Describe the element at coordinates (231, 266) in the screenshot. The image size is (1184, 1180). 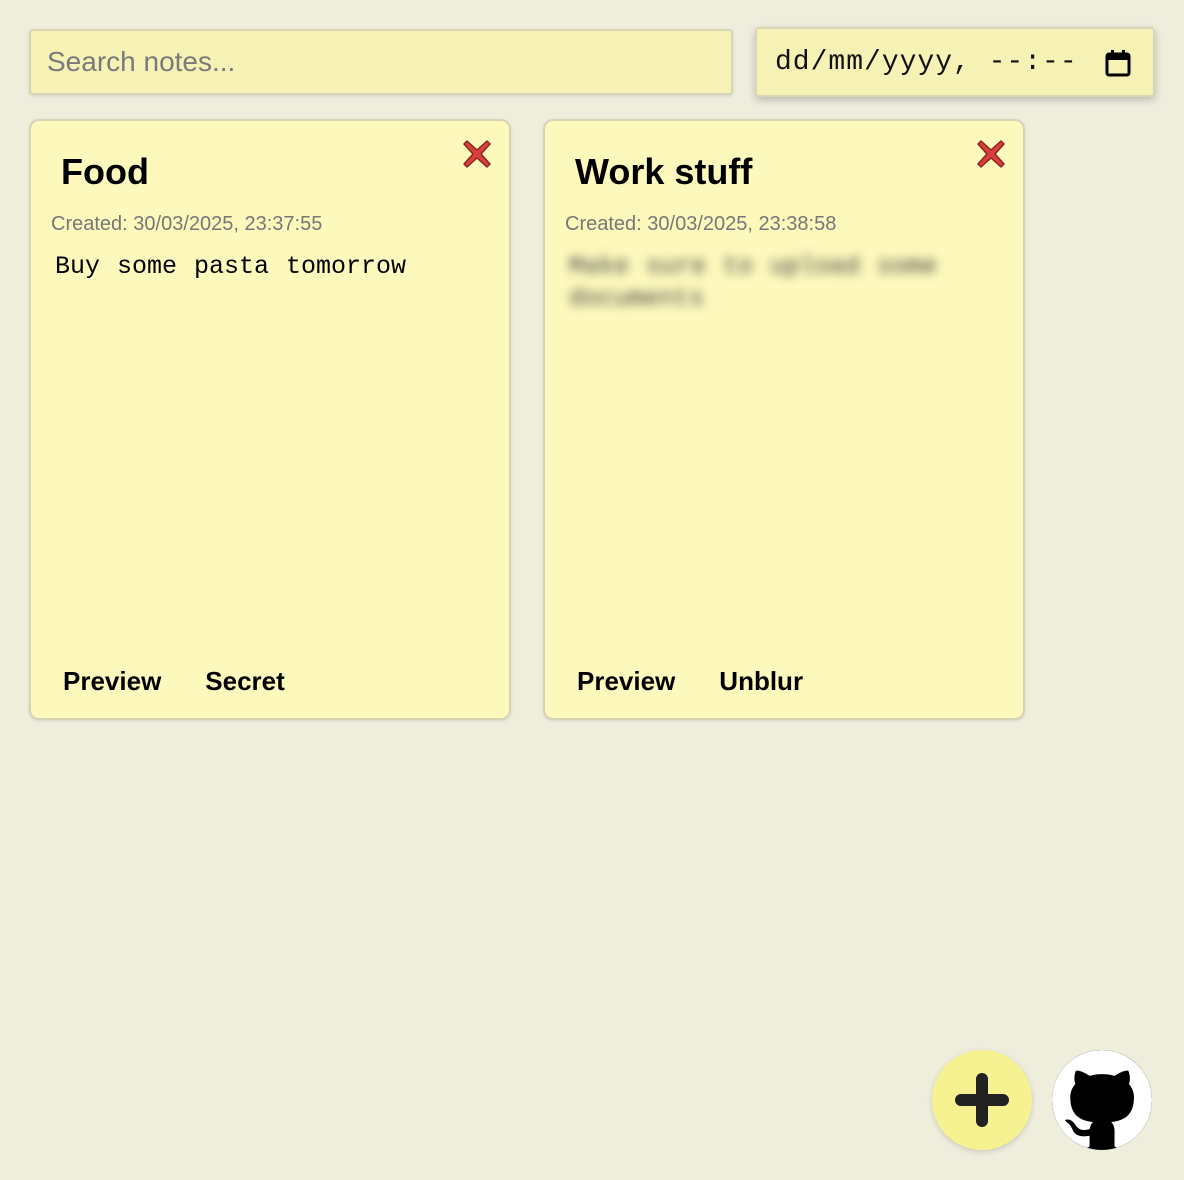
I see `note-body: Buy some pasta tomorrow` at that location.